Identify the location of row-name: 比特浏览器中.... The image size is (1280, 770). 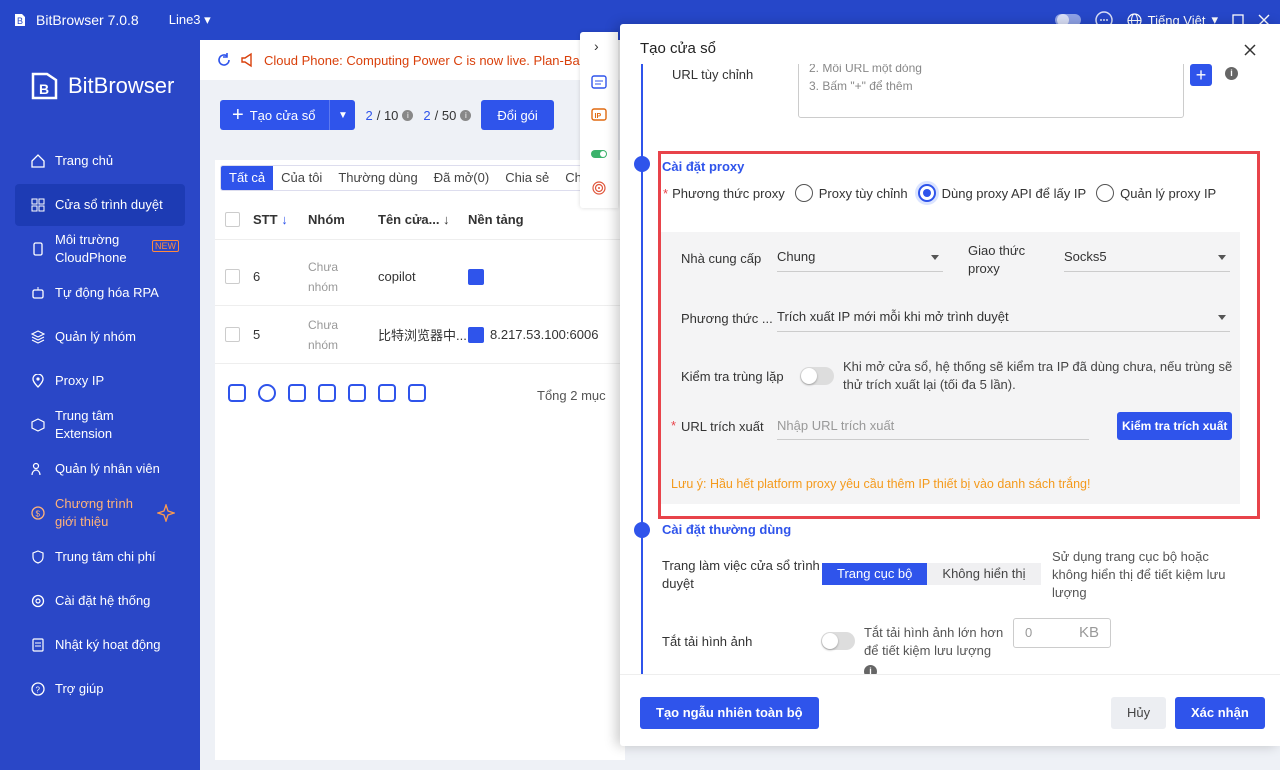
(422, 335).